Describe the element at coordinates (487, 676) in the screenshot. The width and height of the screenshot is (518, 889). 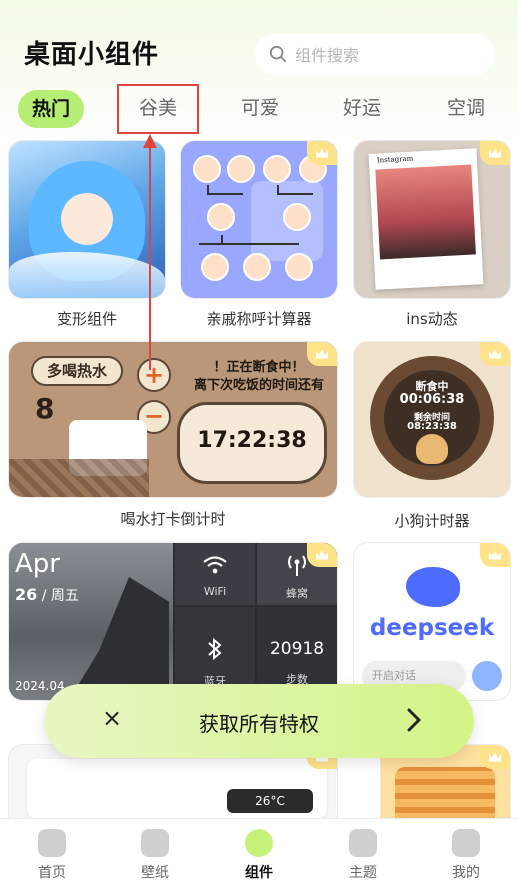
I see `chat-send-icon` at that location.